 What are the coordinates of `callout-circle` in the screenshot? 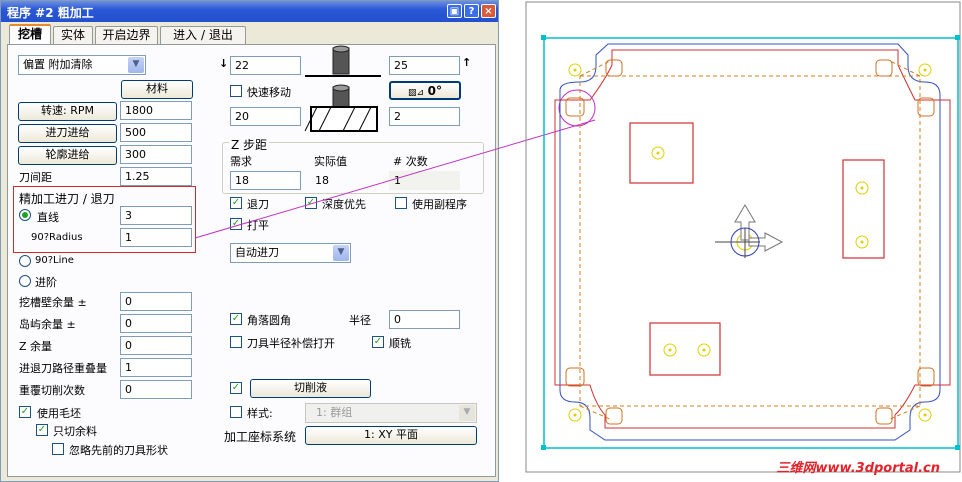 It's located at (577, 108).